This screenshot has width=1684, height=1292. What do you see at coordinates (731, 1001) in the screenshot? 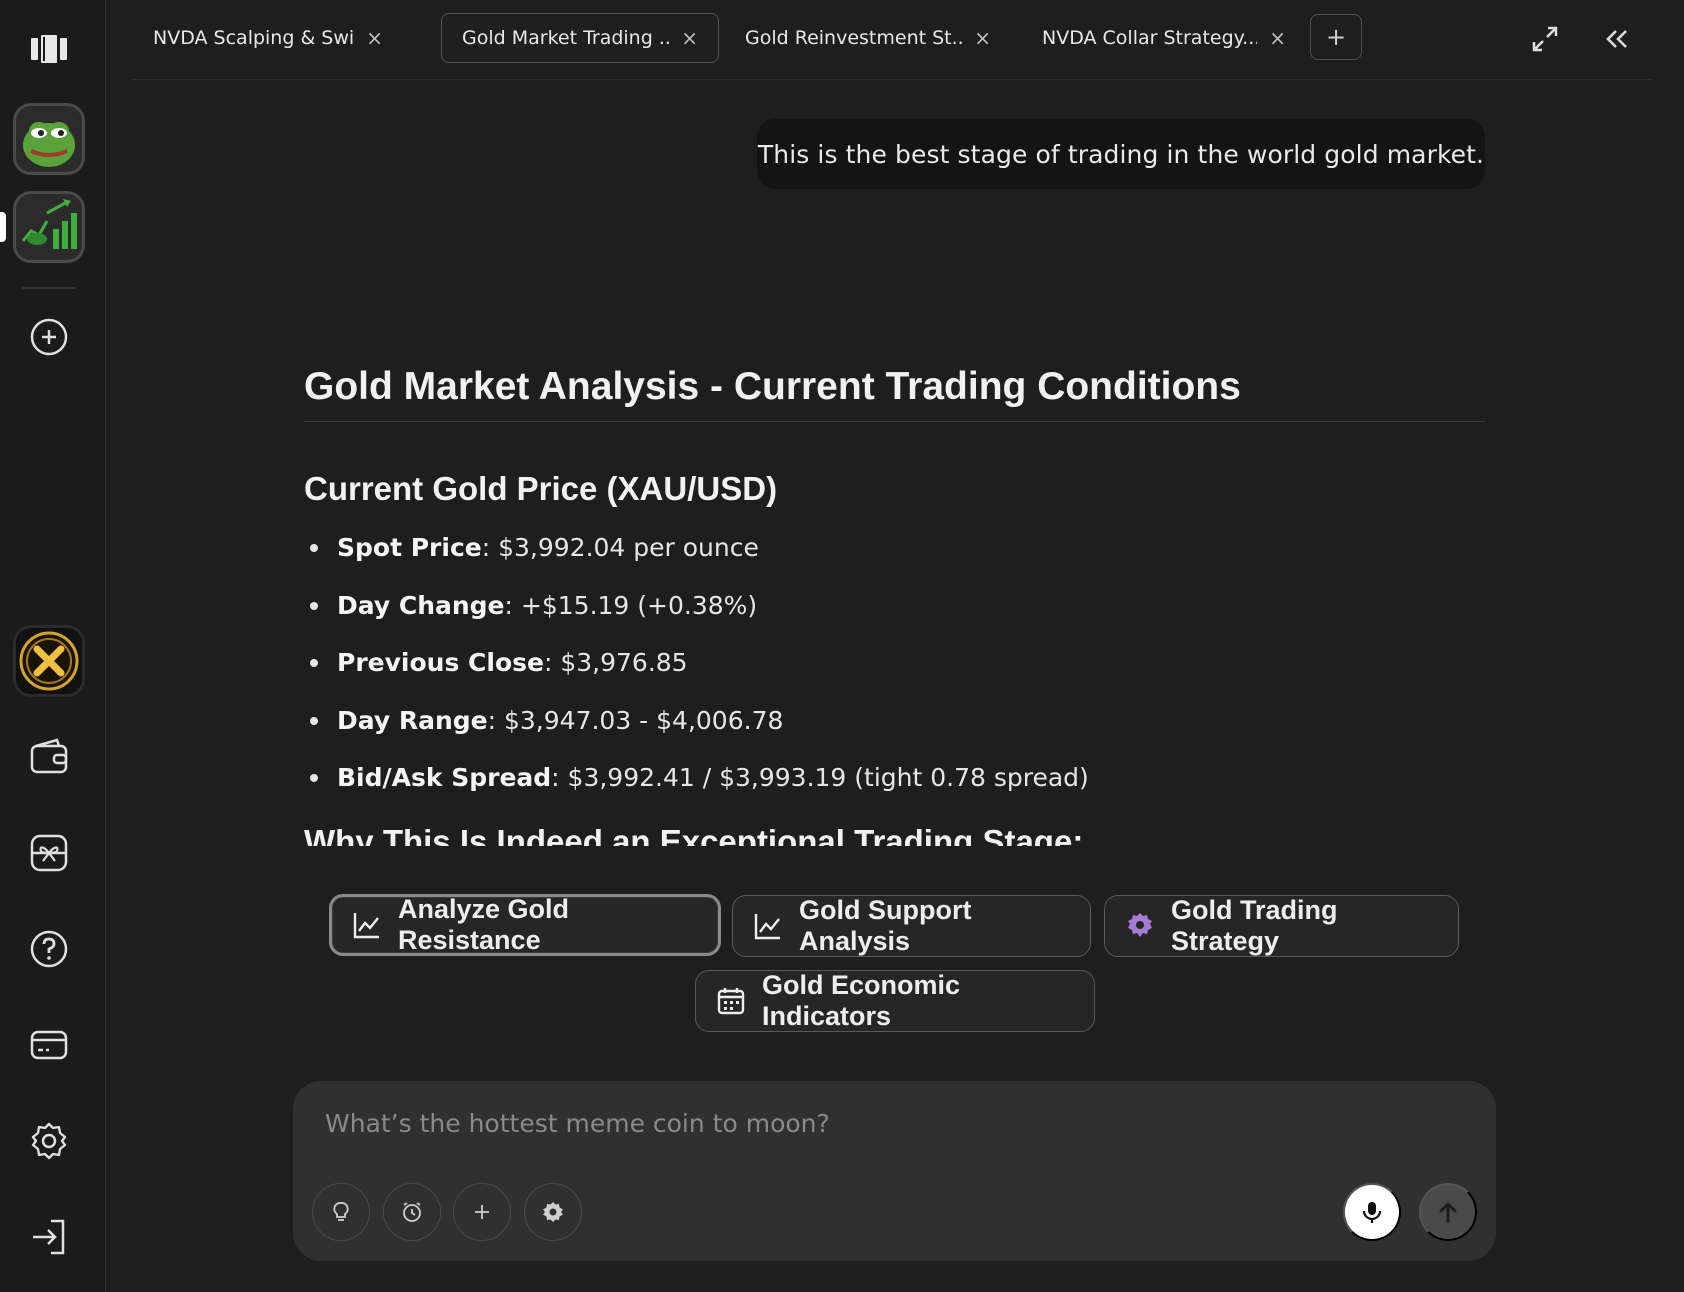
I see `calendar-icon` at bounding box center [731, 1001].